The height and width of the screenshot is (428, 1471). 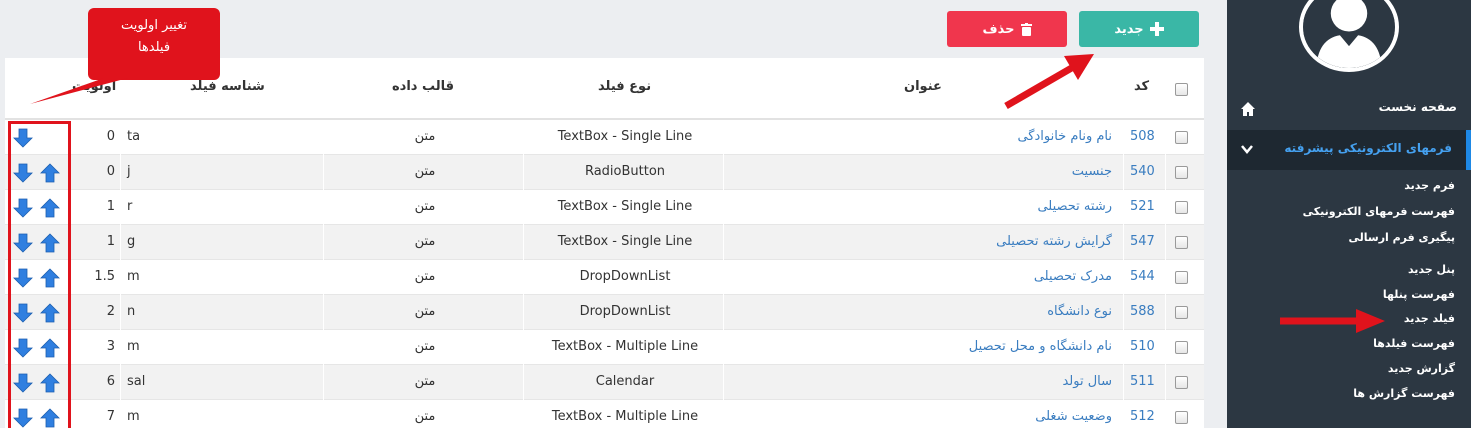 I want to click on sidebar-item-new-field: فیلد جدید, so click(x=1429, y=318).